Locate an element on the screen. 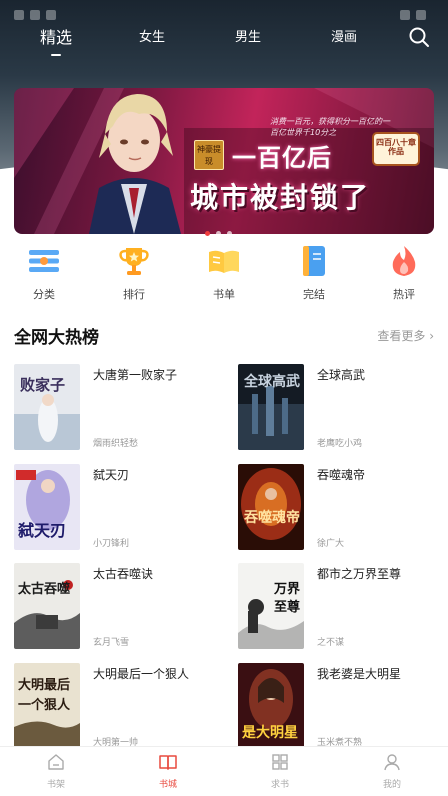 The height and width of the screenshot is (796, 448). book-title: 吞噬魂帝 is located at coordinates (341, 475).